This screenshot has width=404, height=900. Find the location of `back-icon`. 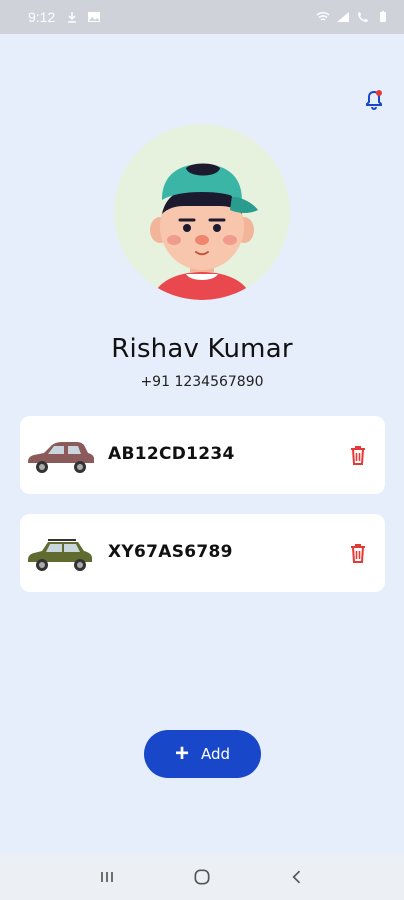

back-icon is located at coordinates (296, 877).